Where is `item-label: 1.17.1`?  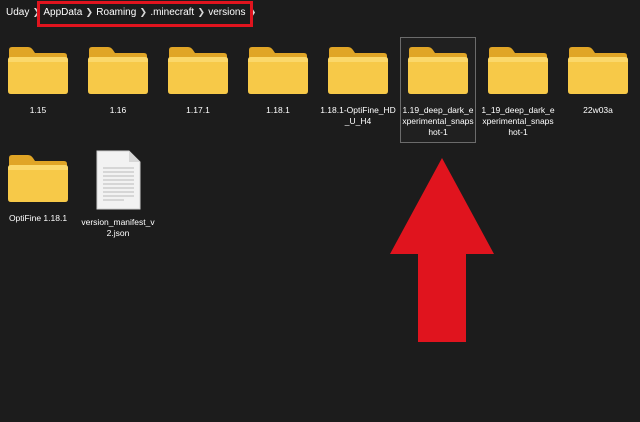
item-label: 1.17.1 is located at coordinates (198, 110).